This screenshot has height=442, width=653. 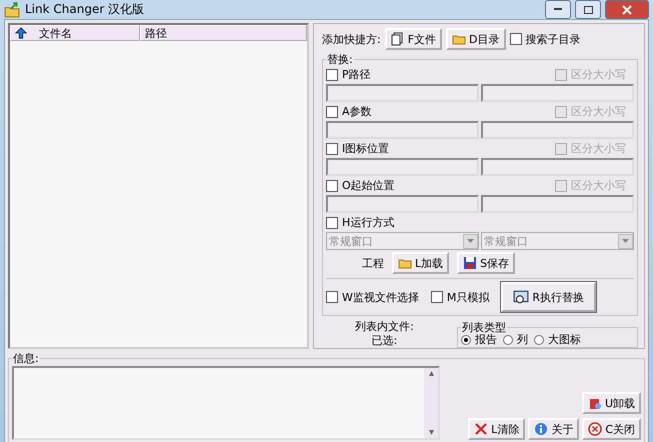 I want to click on execute-button: R执行替换, so click(x=548, y=297).